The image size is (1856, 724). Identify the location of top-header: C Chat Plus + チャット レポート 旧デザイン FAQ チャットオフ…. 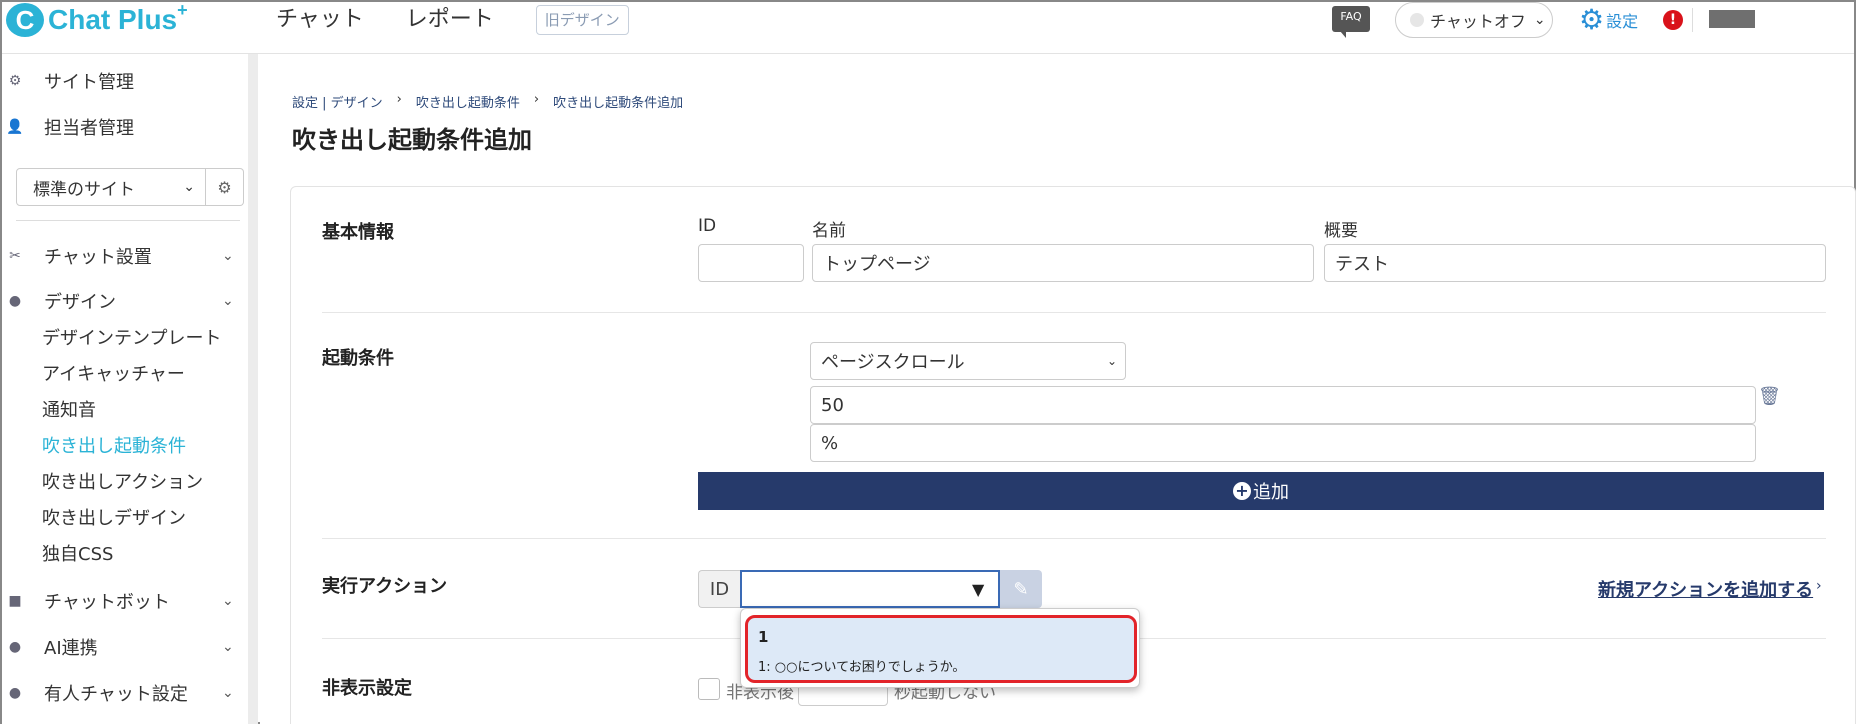
(928, 27).